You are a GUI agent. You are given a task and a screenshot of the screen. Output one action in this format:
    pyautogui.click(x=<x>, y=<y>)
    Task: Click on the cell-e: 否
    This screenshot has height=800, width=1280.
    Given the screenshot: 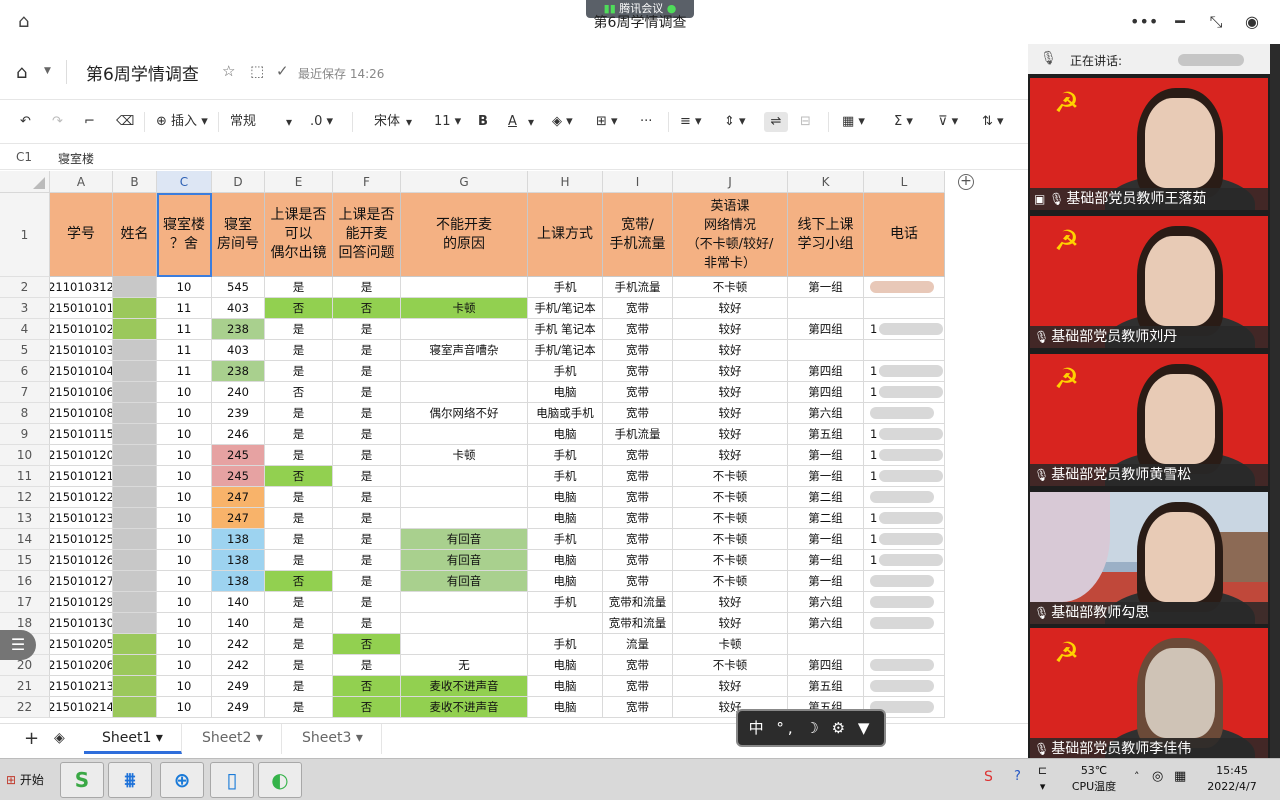 What is the action you would take?
    pyautogui.click(x=299, y=392)
    